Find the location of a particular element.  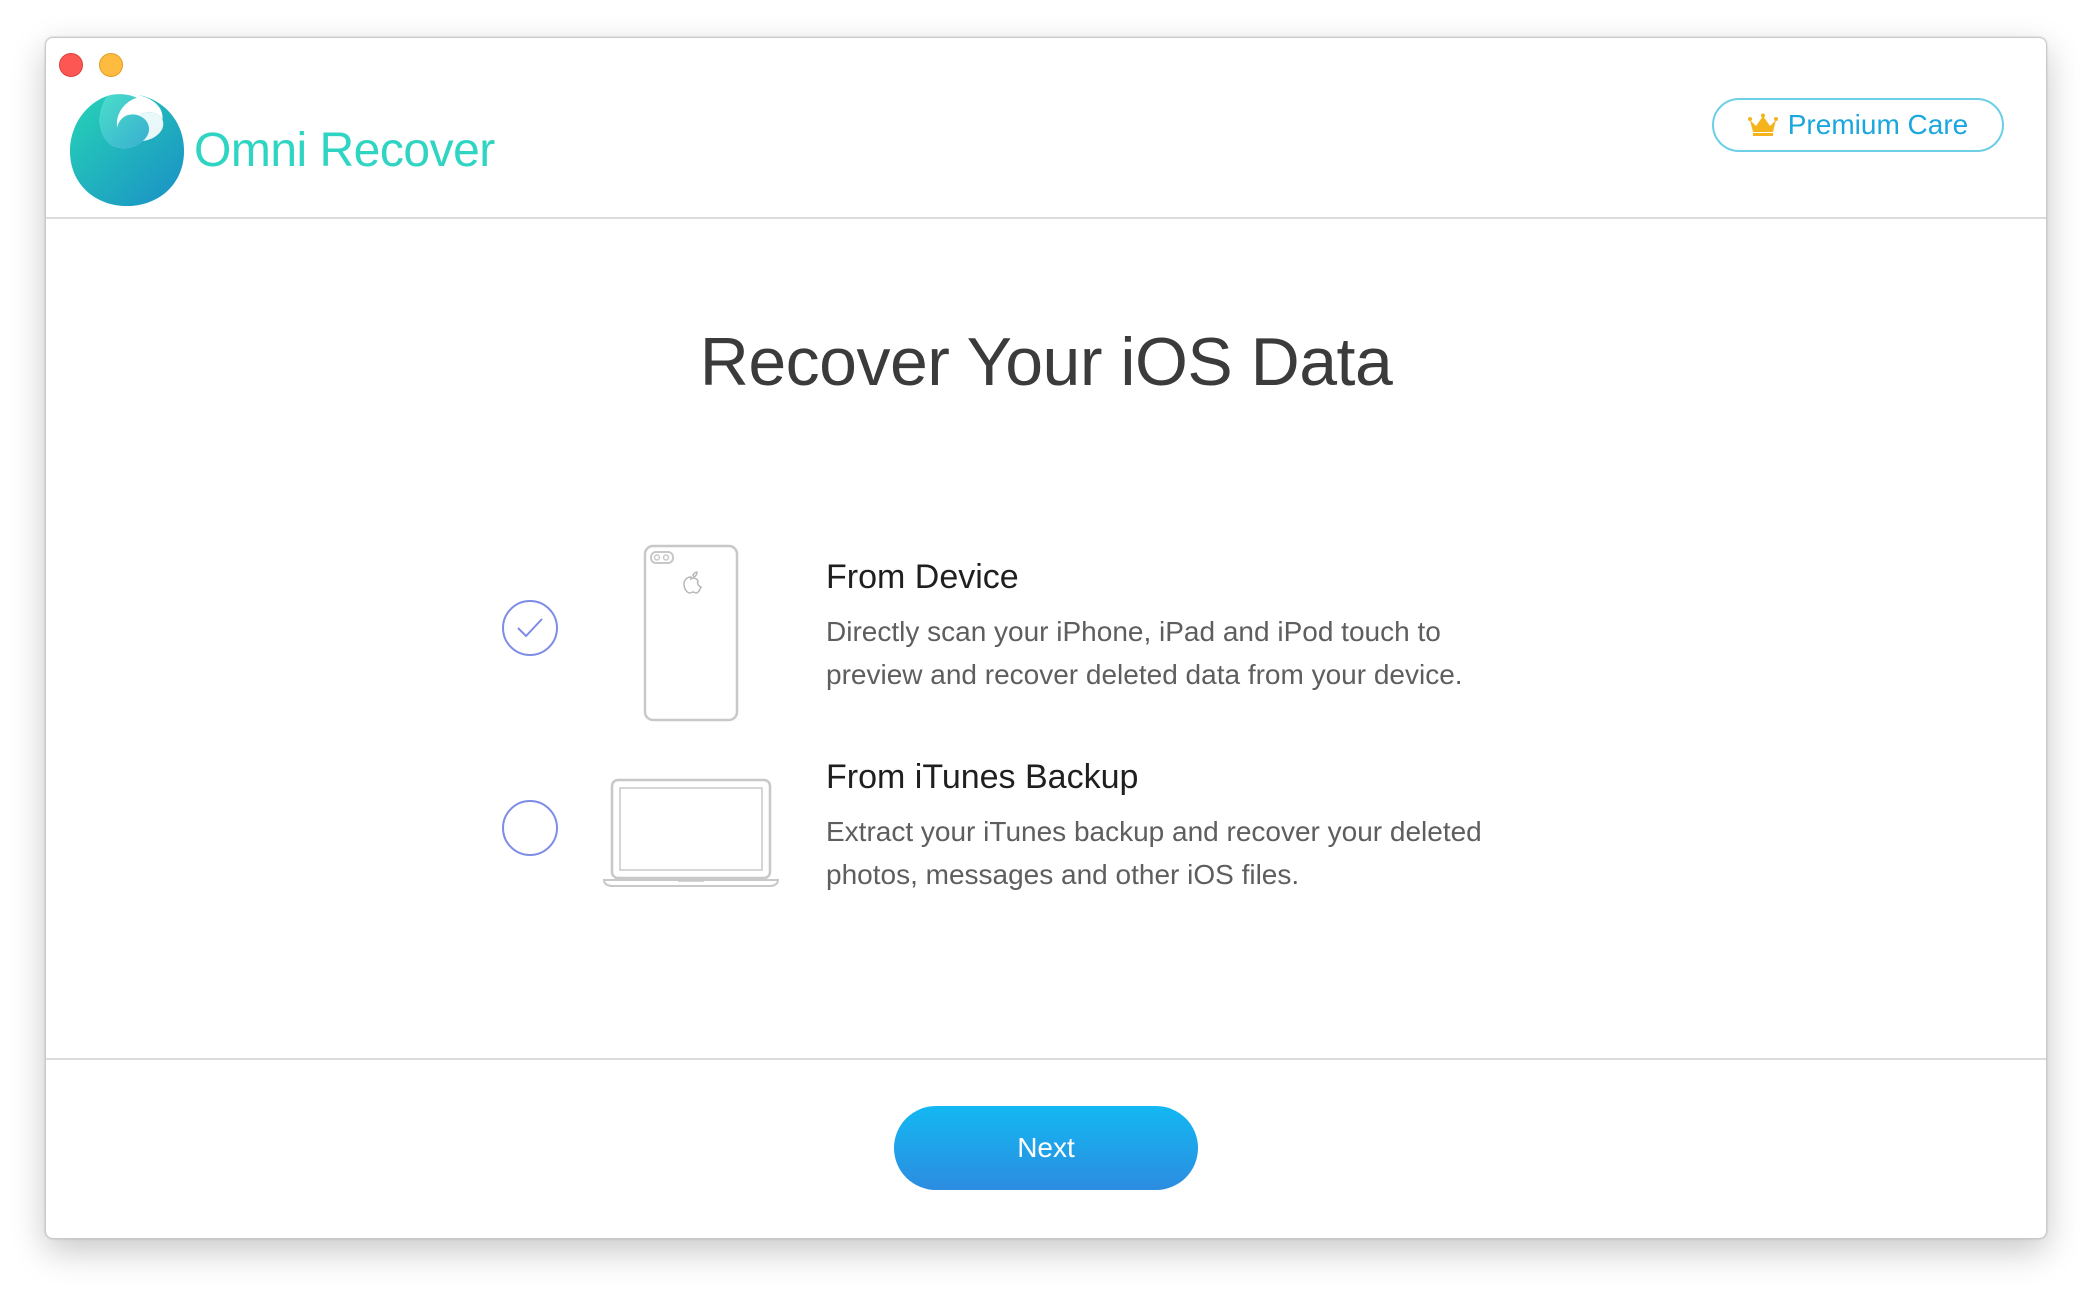

premium-care-label: Premium Care is located at coordinates (1878, 124).